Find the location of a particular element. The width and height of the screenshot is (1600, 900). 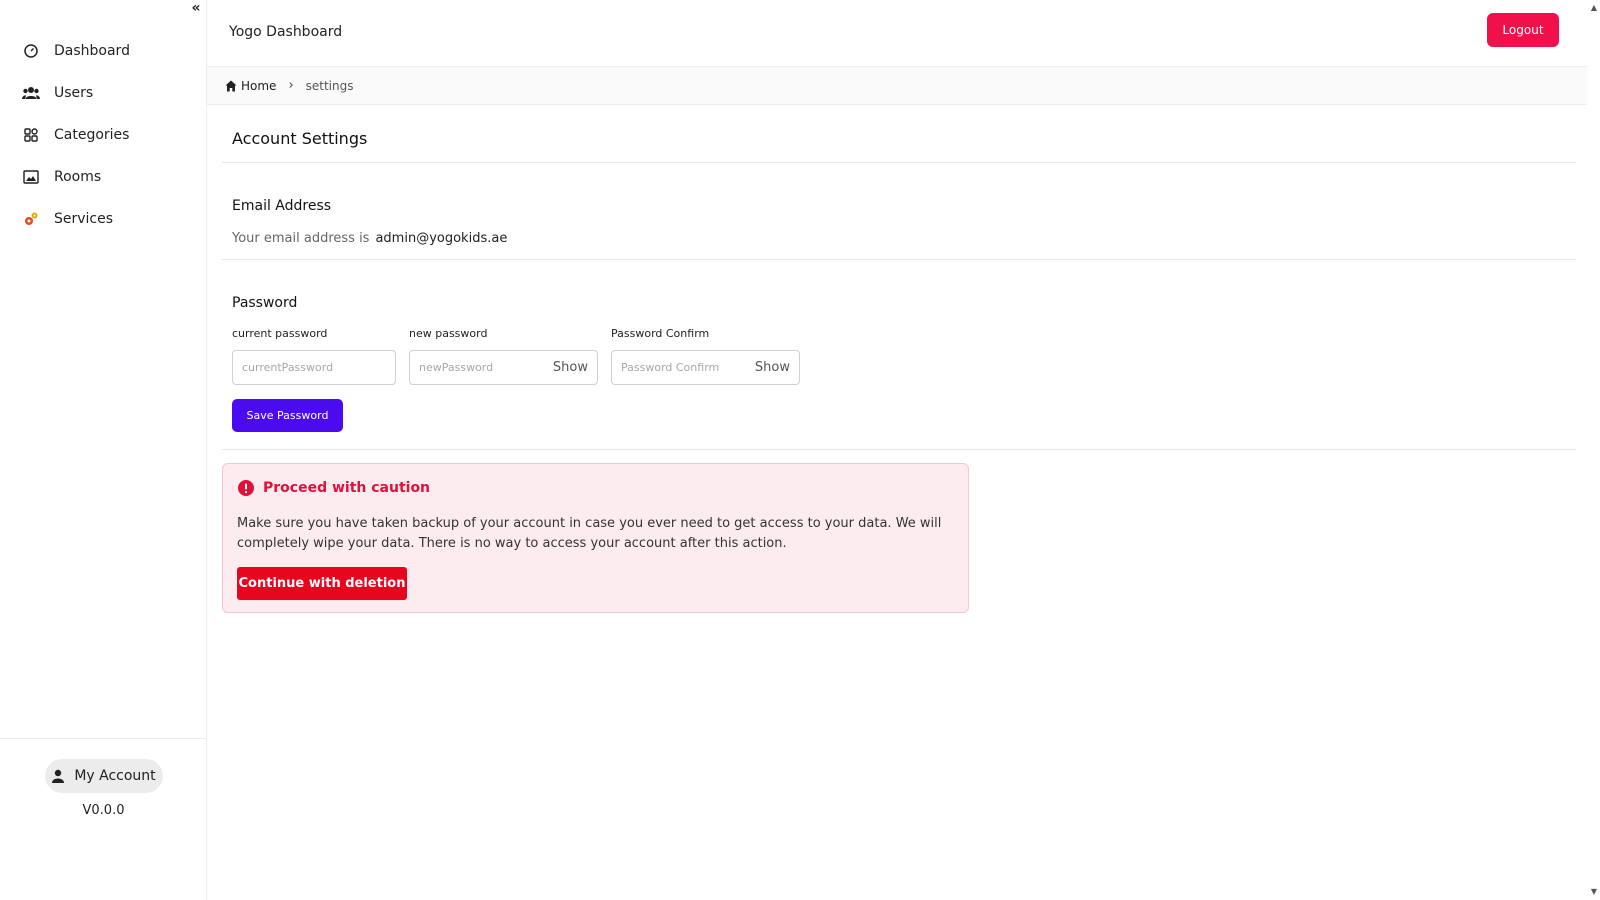

sidebar-item-services: Services is located at coordinates (103, 219).